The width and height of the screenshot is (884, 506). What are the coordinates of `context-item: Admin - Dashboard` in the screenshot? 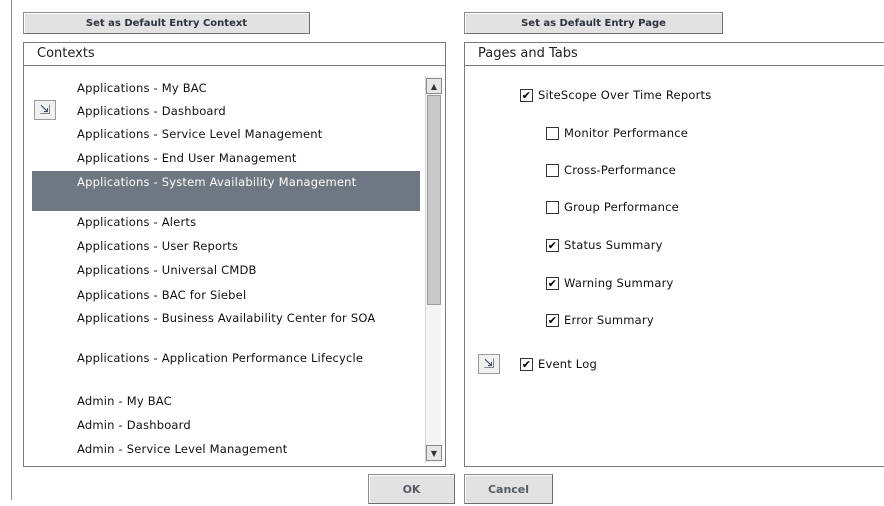 It's located at (226, 425).